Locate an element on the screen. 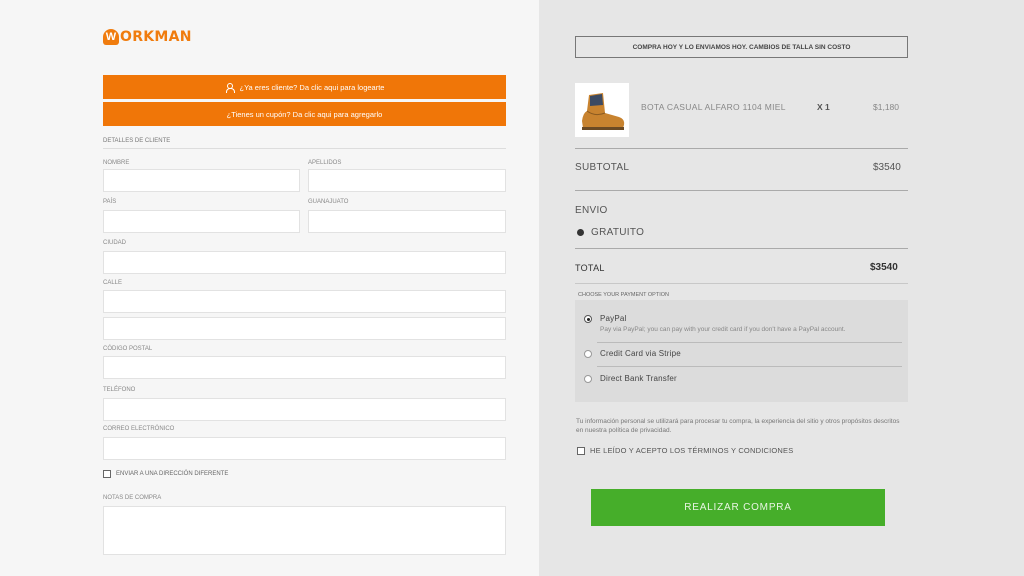 Image resolution: width=1024 pixels, height=576 pixels. bank-transfer-radio is located at coordinates (588, 379).